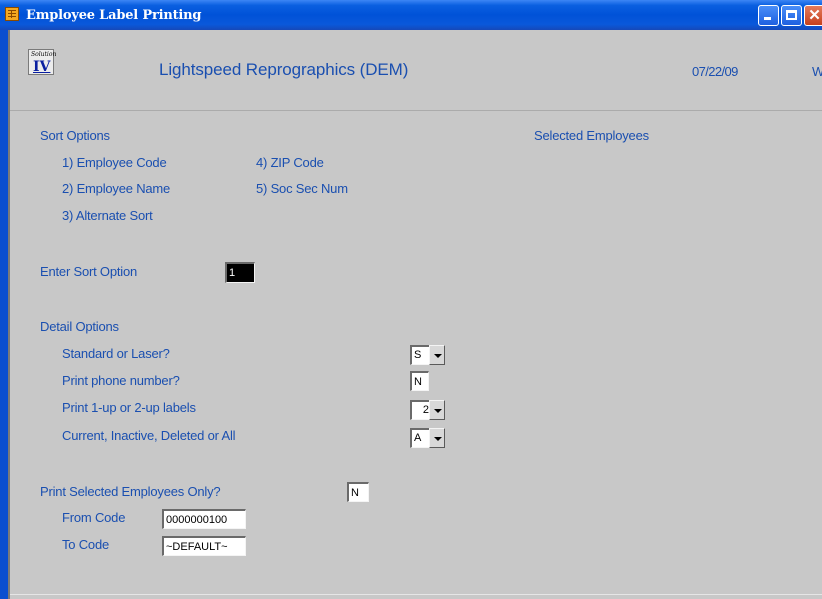  What do you see at coordinates (107, 215) in the screenshot?
I see `sort-option-alternate-sort: 3) Alternate Sort` at bounding box center [107, 215].